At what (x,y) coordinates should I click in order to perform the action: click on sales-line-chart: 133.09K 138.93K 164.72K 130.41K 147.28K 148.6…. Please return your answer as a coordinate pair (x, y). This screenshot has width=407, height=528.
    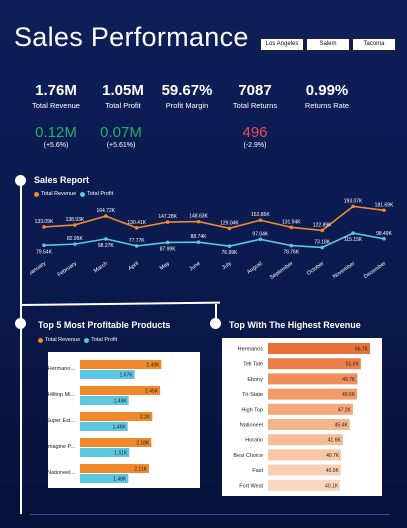
    Looking at the image, I should click on (212, 239).